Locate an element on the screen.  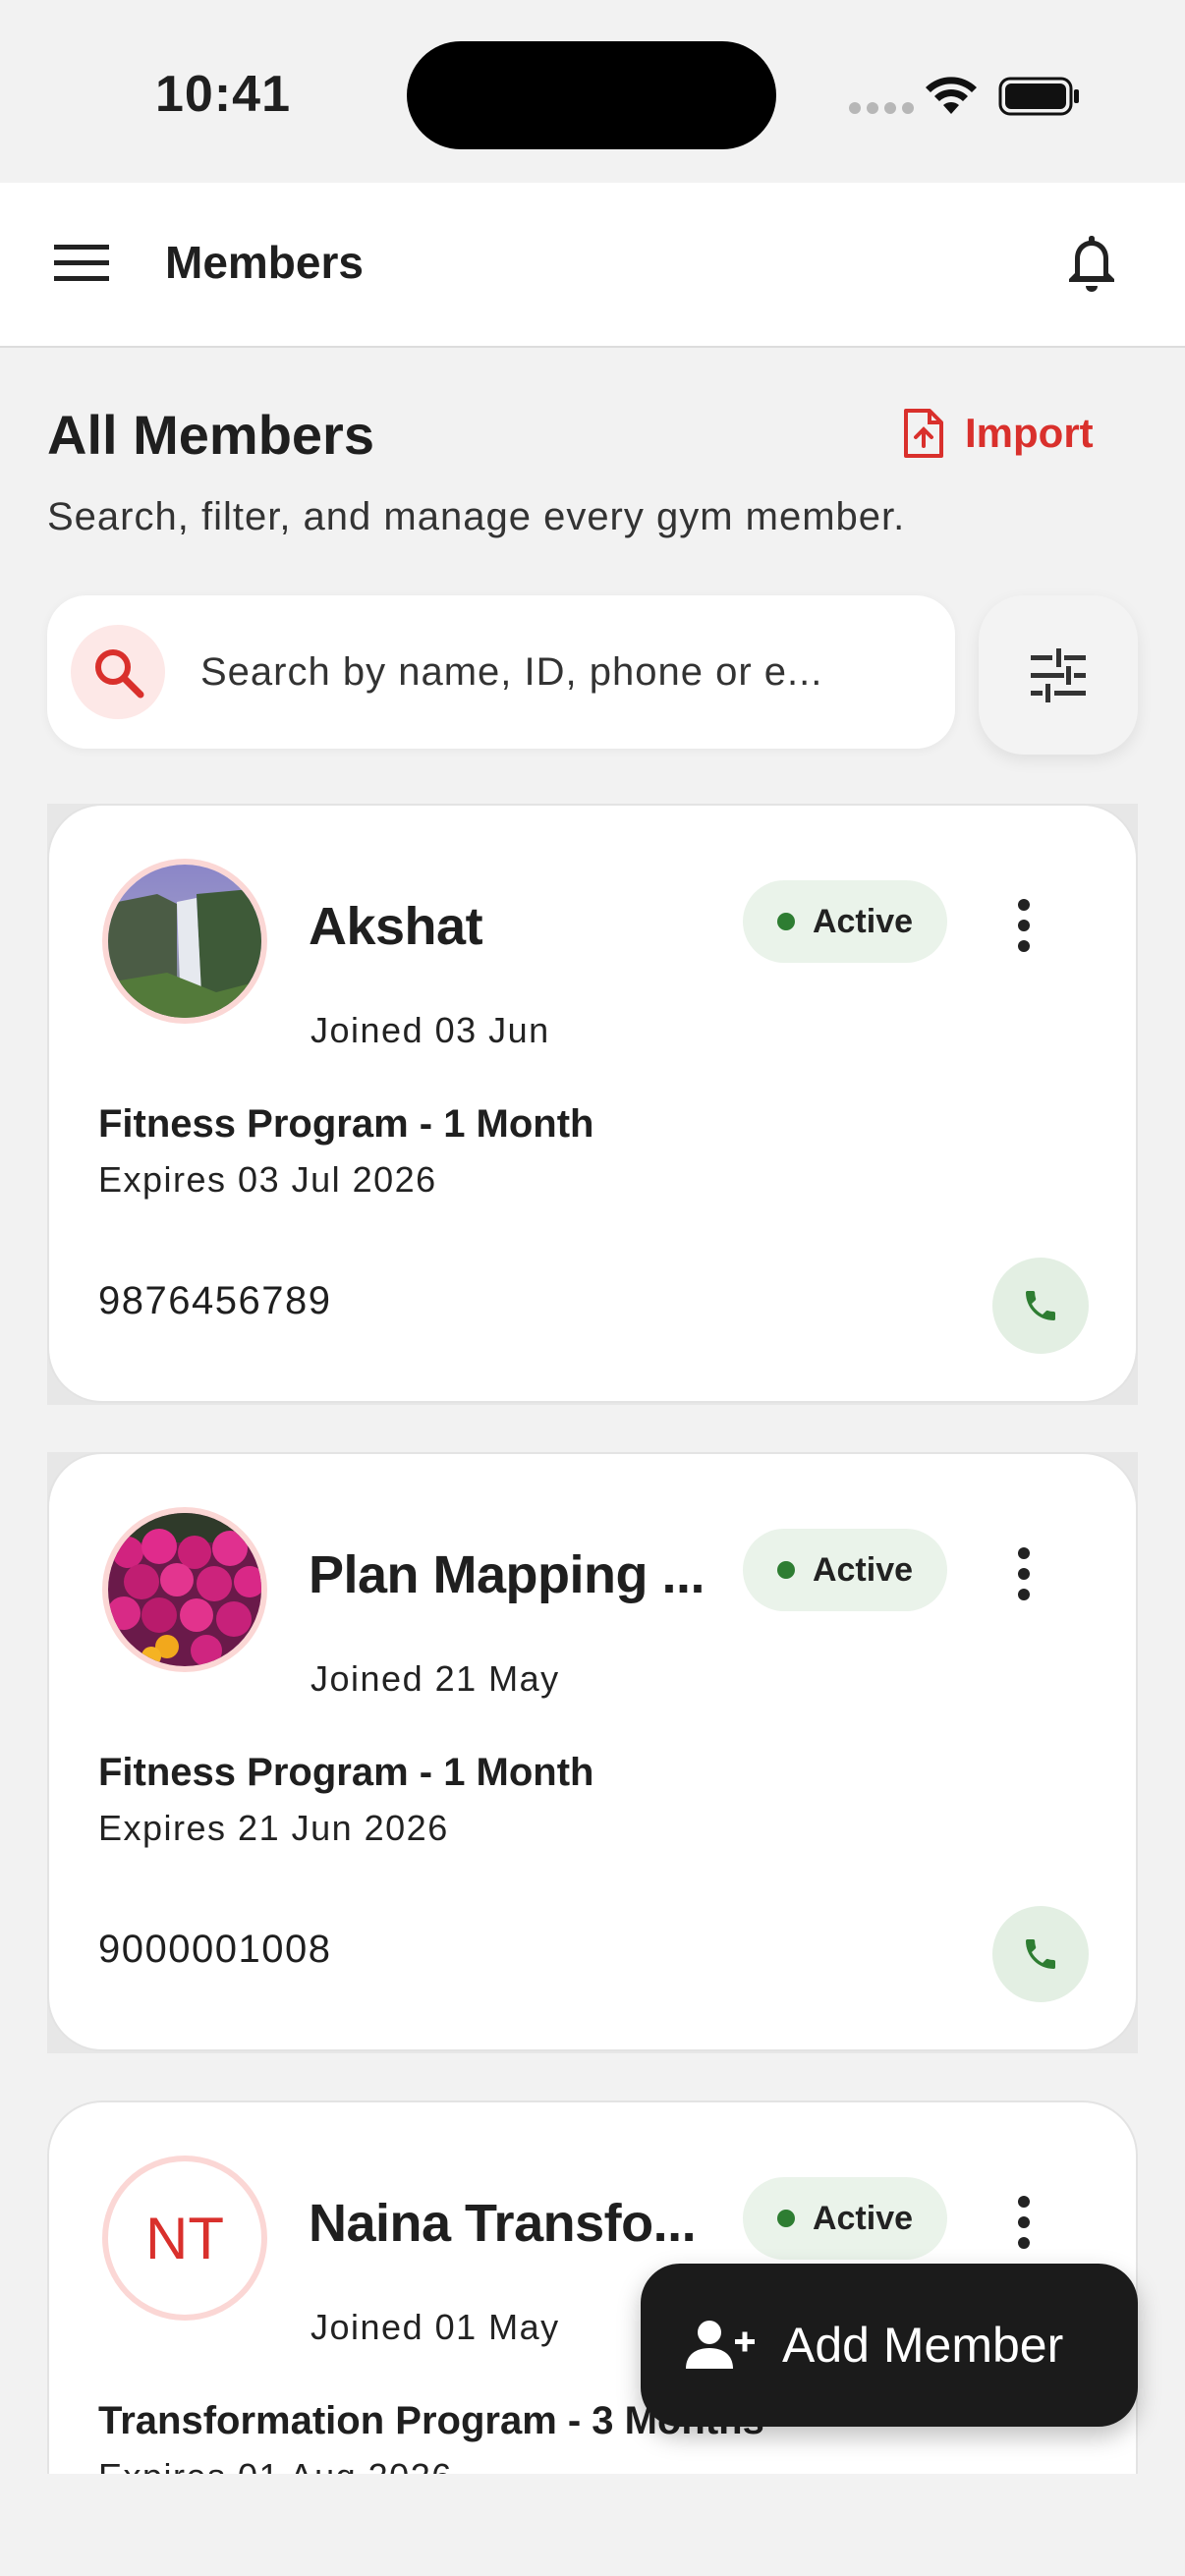
cellular-signal-icon is located at coordinates (881, 108).